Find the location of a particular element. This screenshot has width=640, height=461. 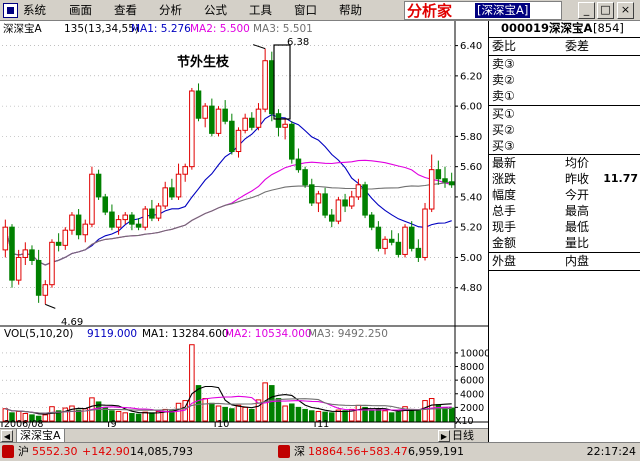

vol-tick-label: 2000 is located at coordinates (472, 408).